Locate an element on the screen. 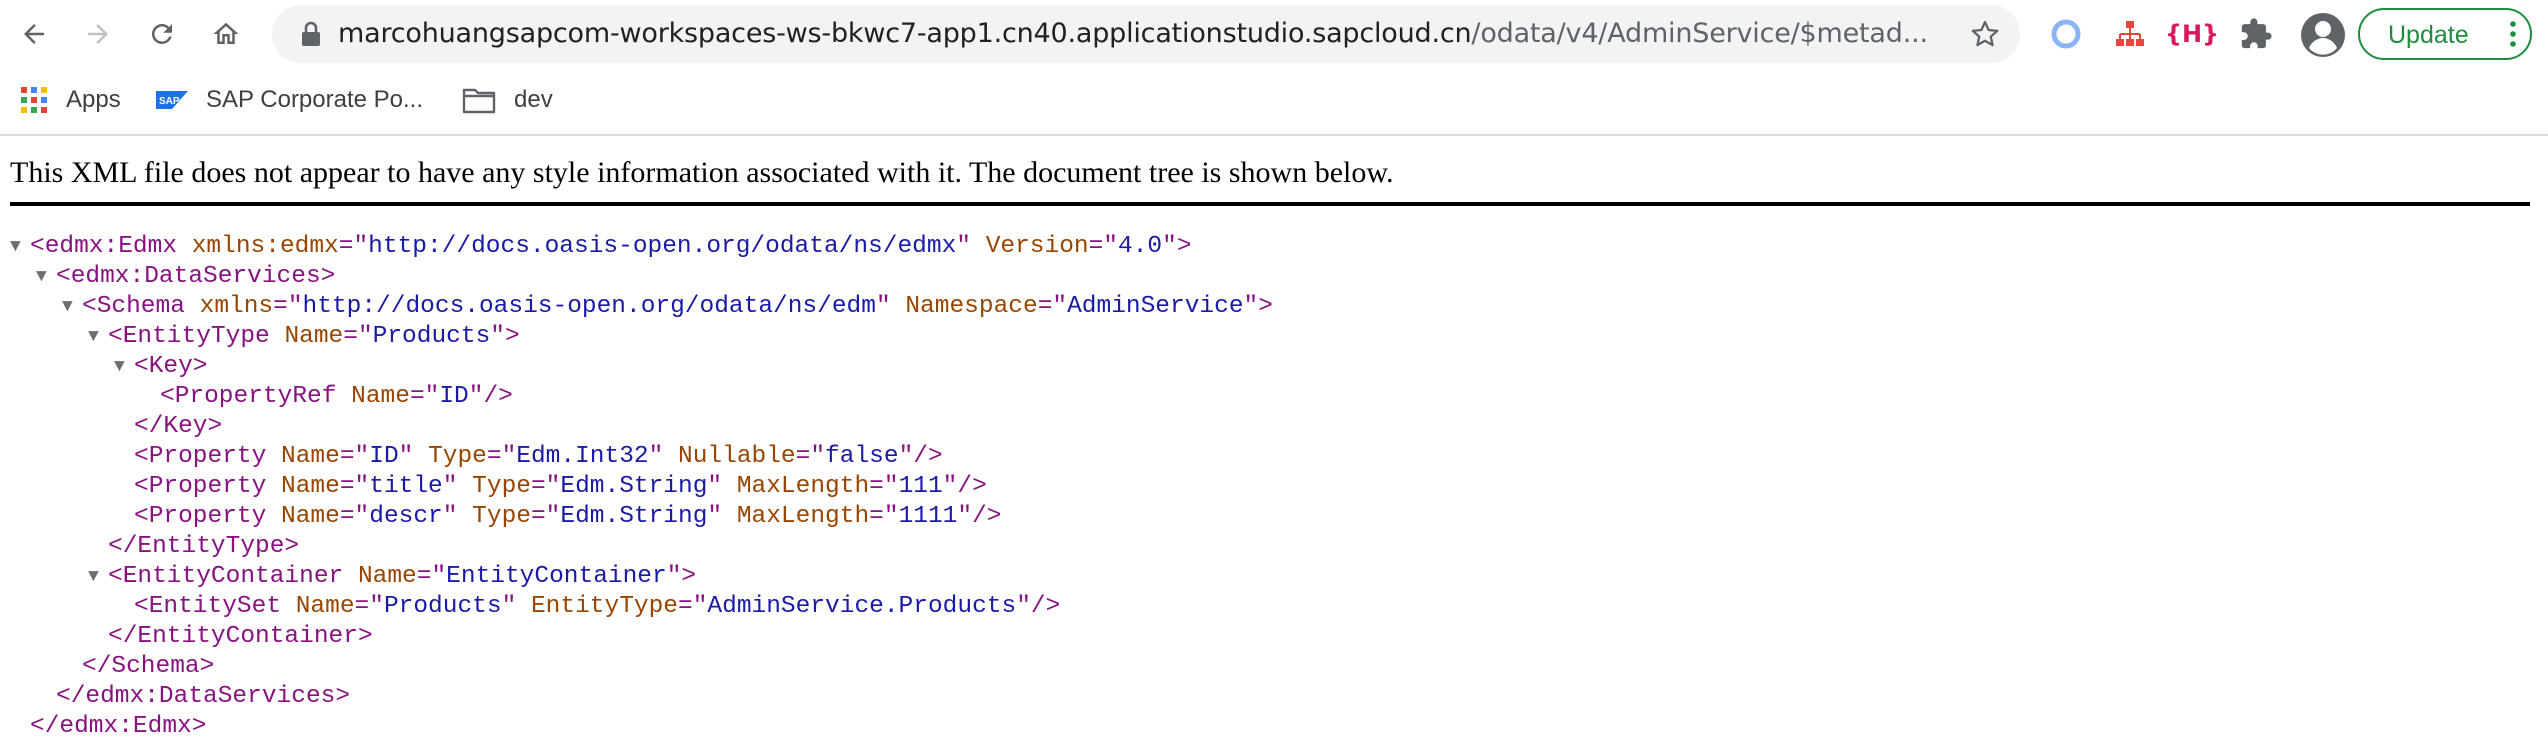 This screenshot has width=2548, height=754. xml-attr-value: AdminService.Products is located at coordinates (862, 606).